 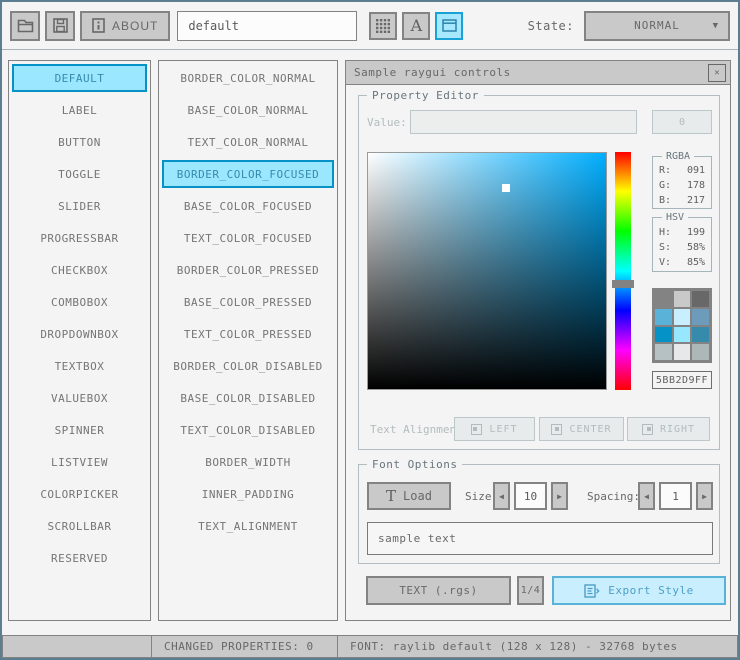 What do you see at coordinates (623, 271) in the screenshot?
I see `hue-bar` at bounding box center [623, 271].